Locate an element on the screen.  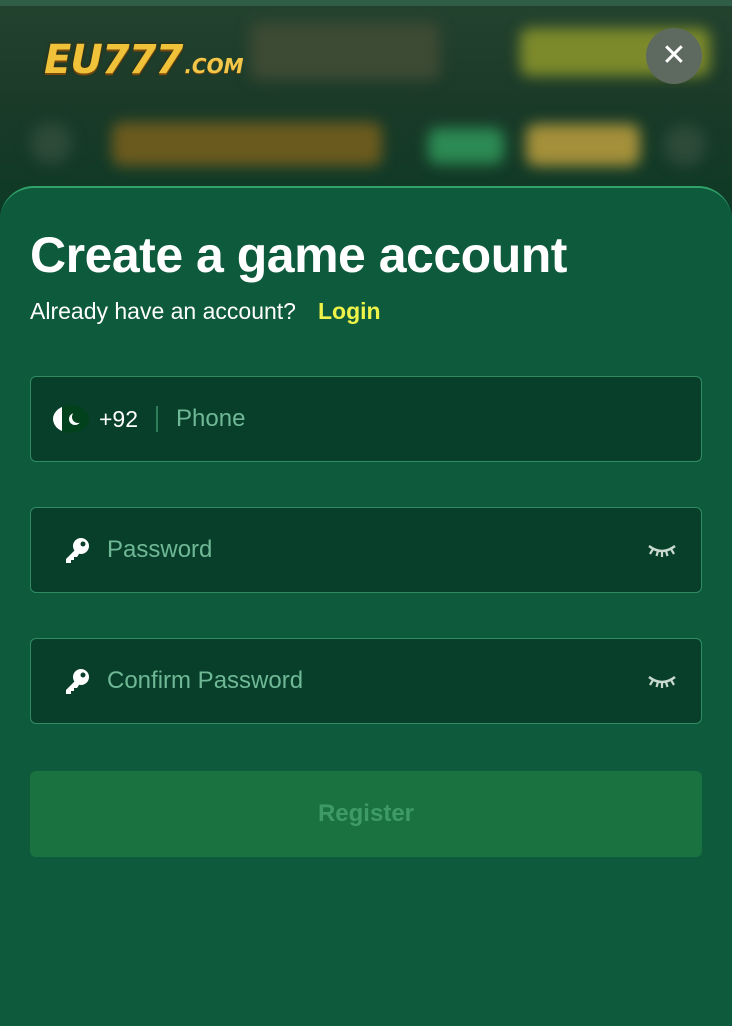
site-logo: EU777 .COM is located at coordinates (144, 58).